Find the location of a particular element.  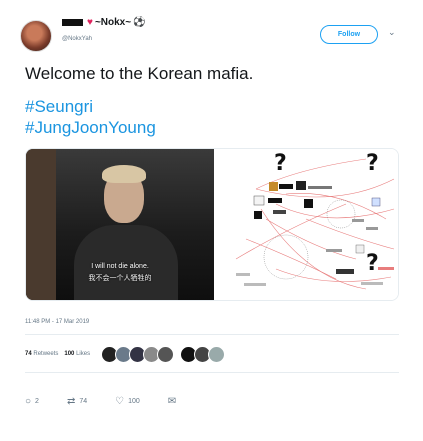

retweets-stat: 74 Retweets is located at coordinates (41, 354).